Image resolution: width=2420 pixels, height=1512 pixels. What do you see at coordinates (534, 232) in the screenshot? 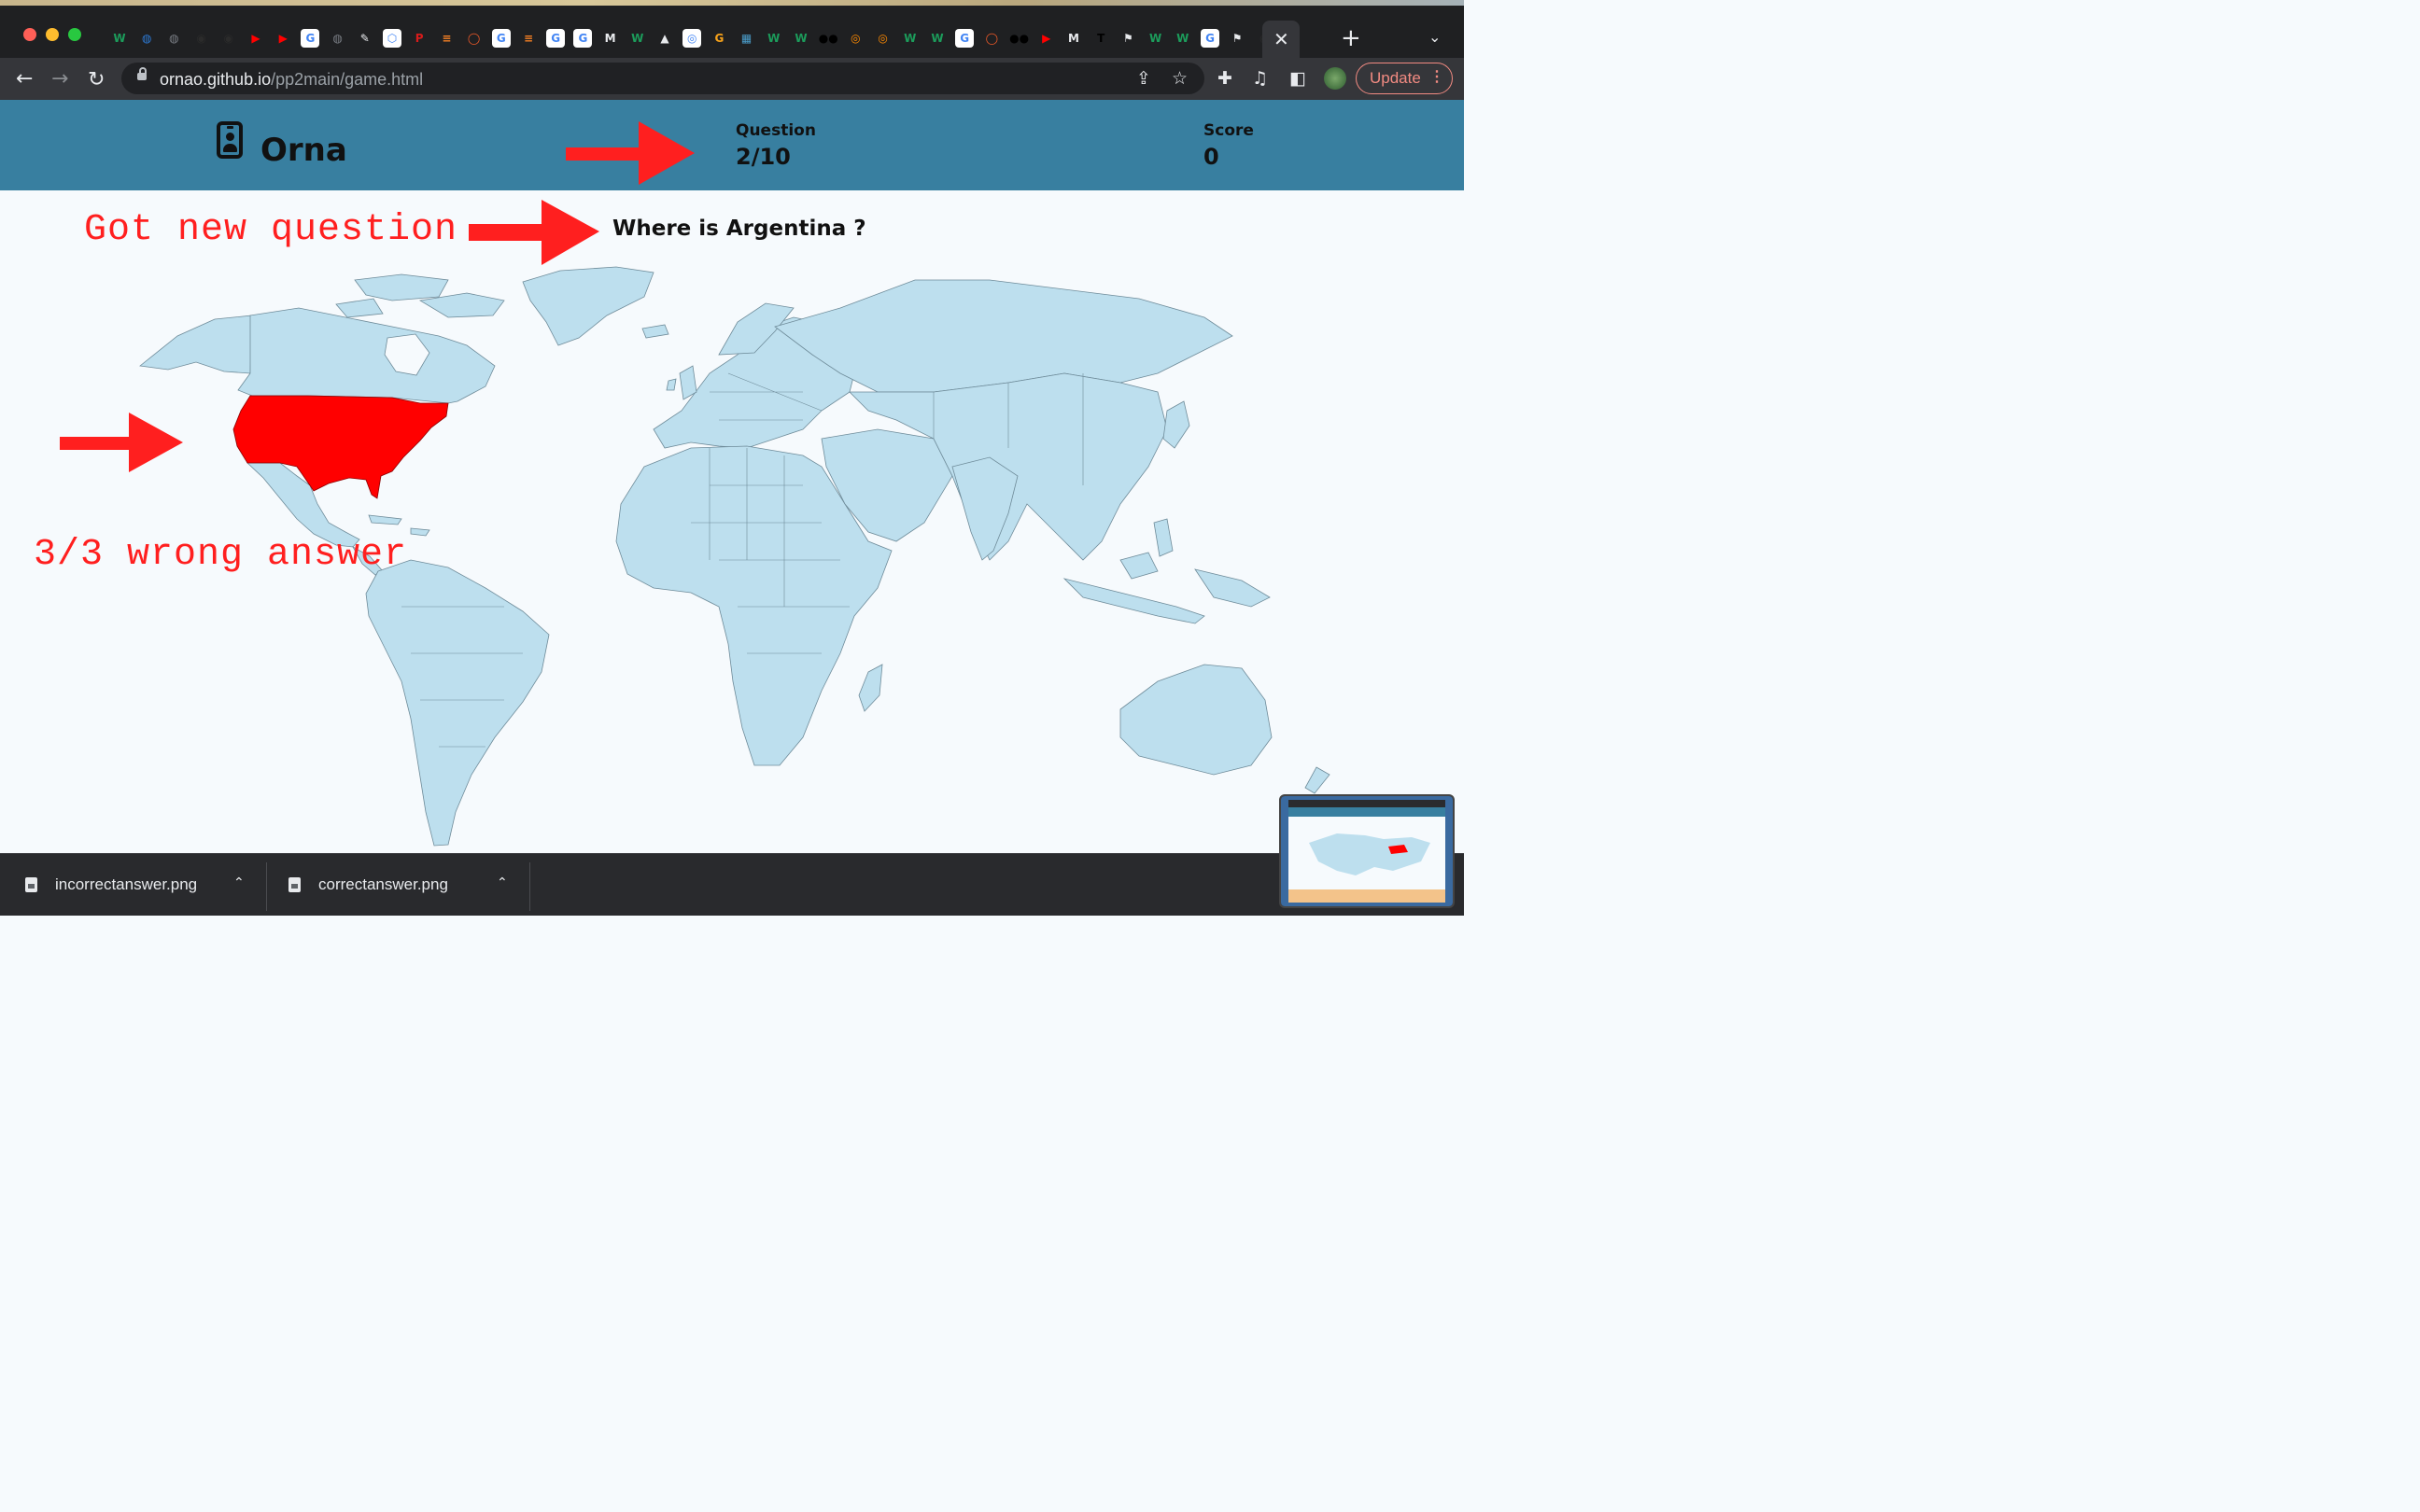
I see `arrow-to-question-prompt` at bounding box center [534, 232].